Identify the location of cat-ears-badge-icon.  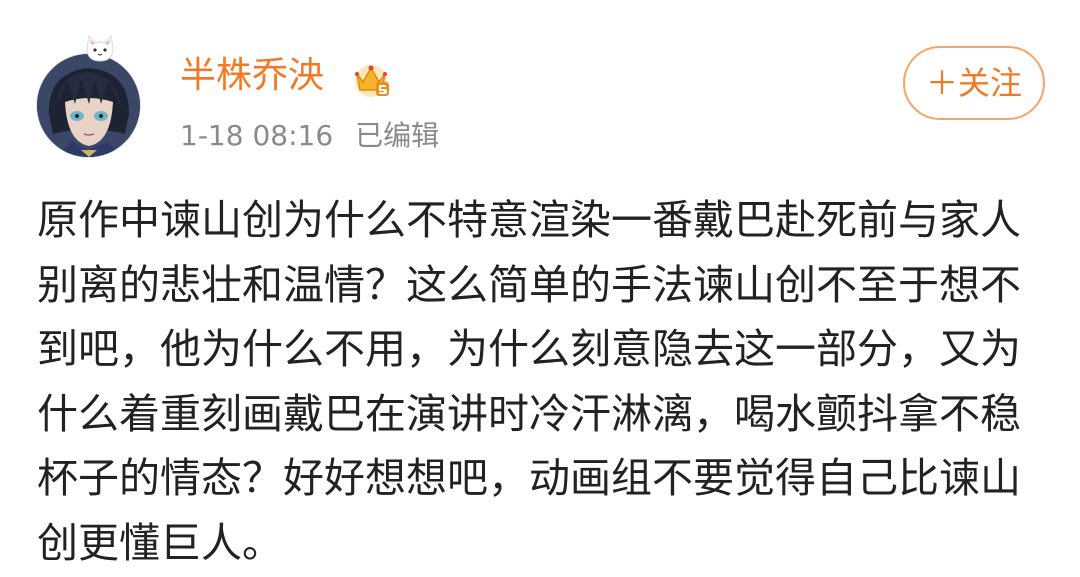
(100, 48).